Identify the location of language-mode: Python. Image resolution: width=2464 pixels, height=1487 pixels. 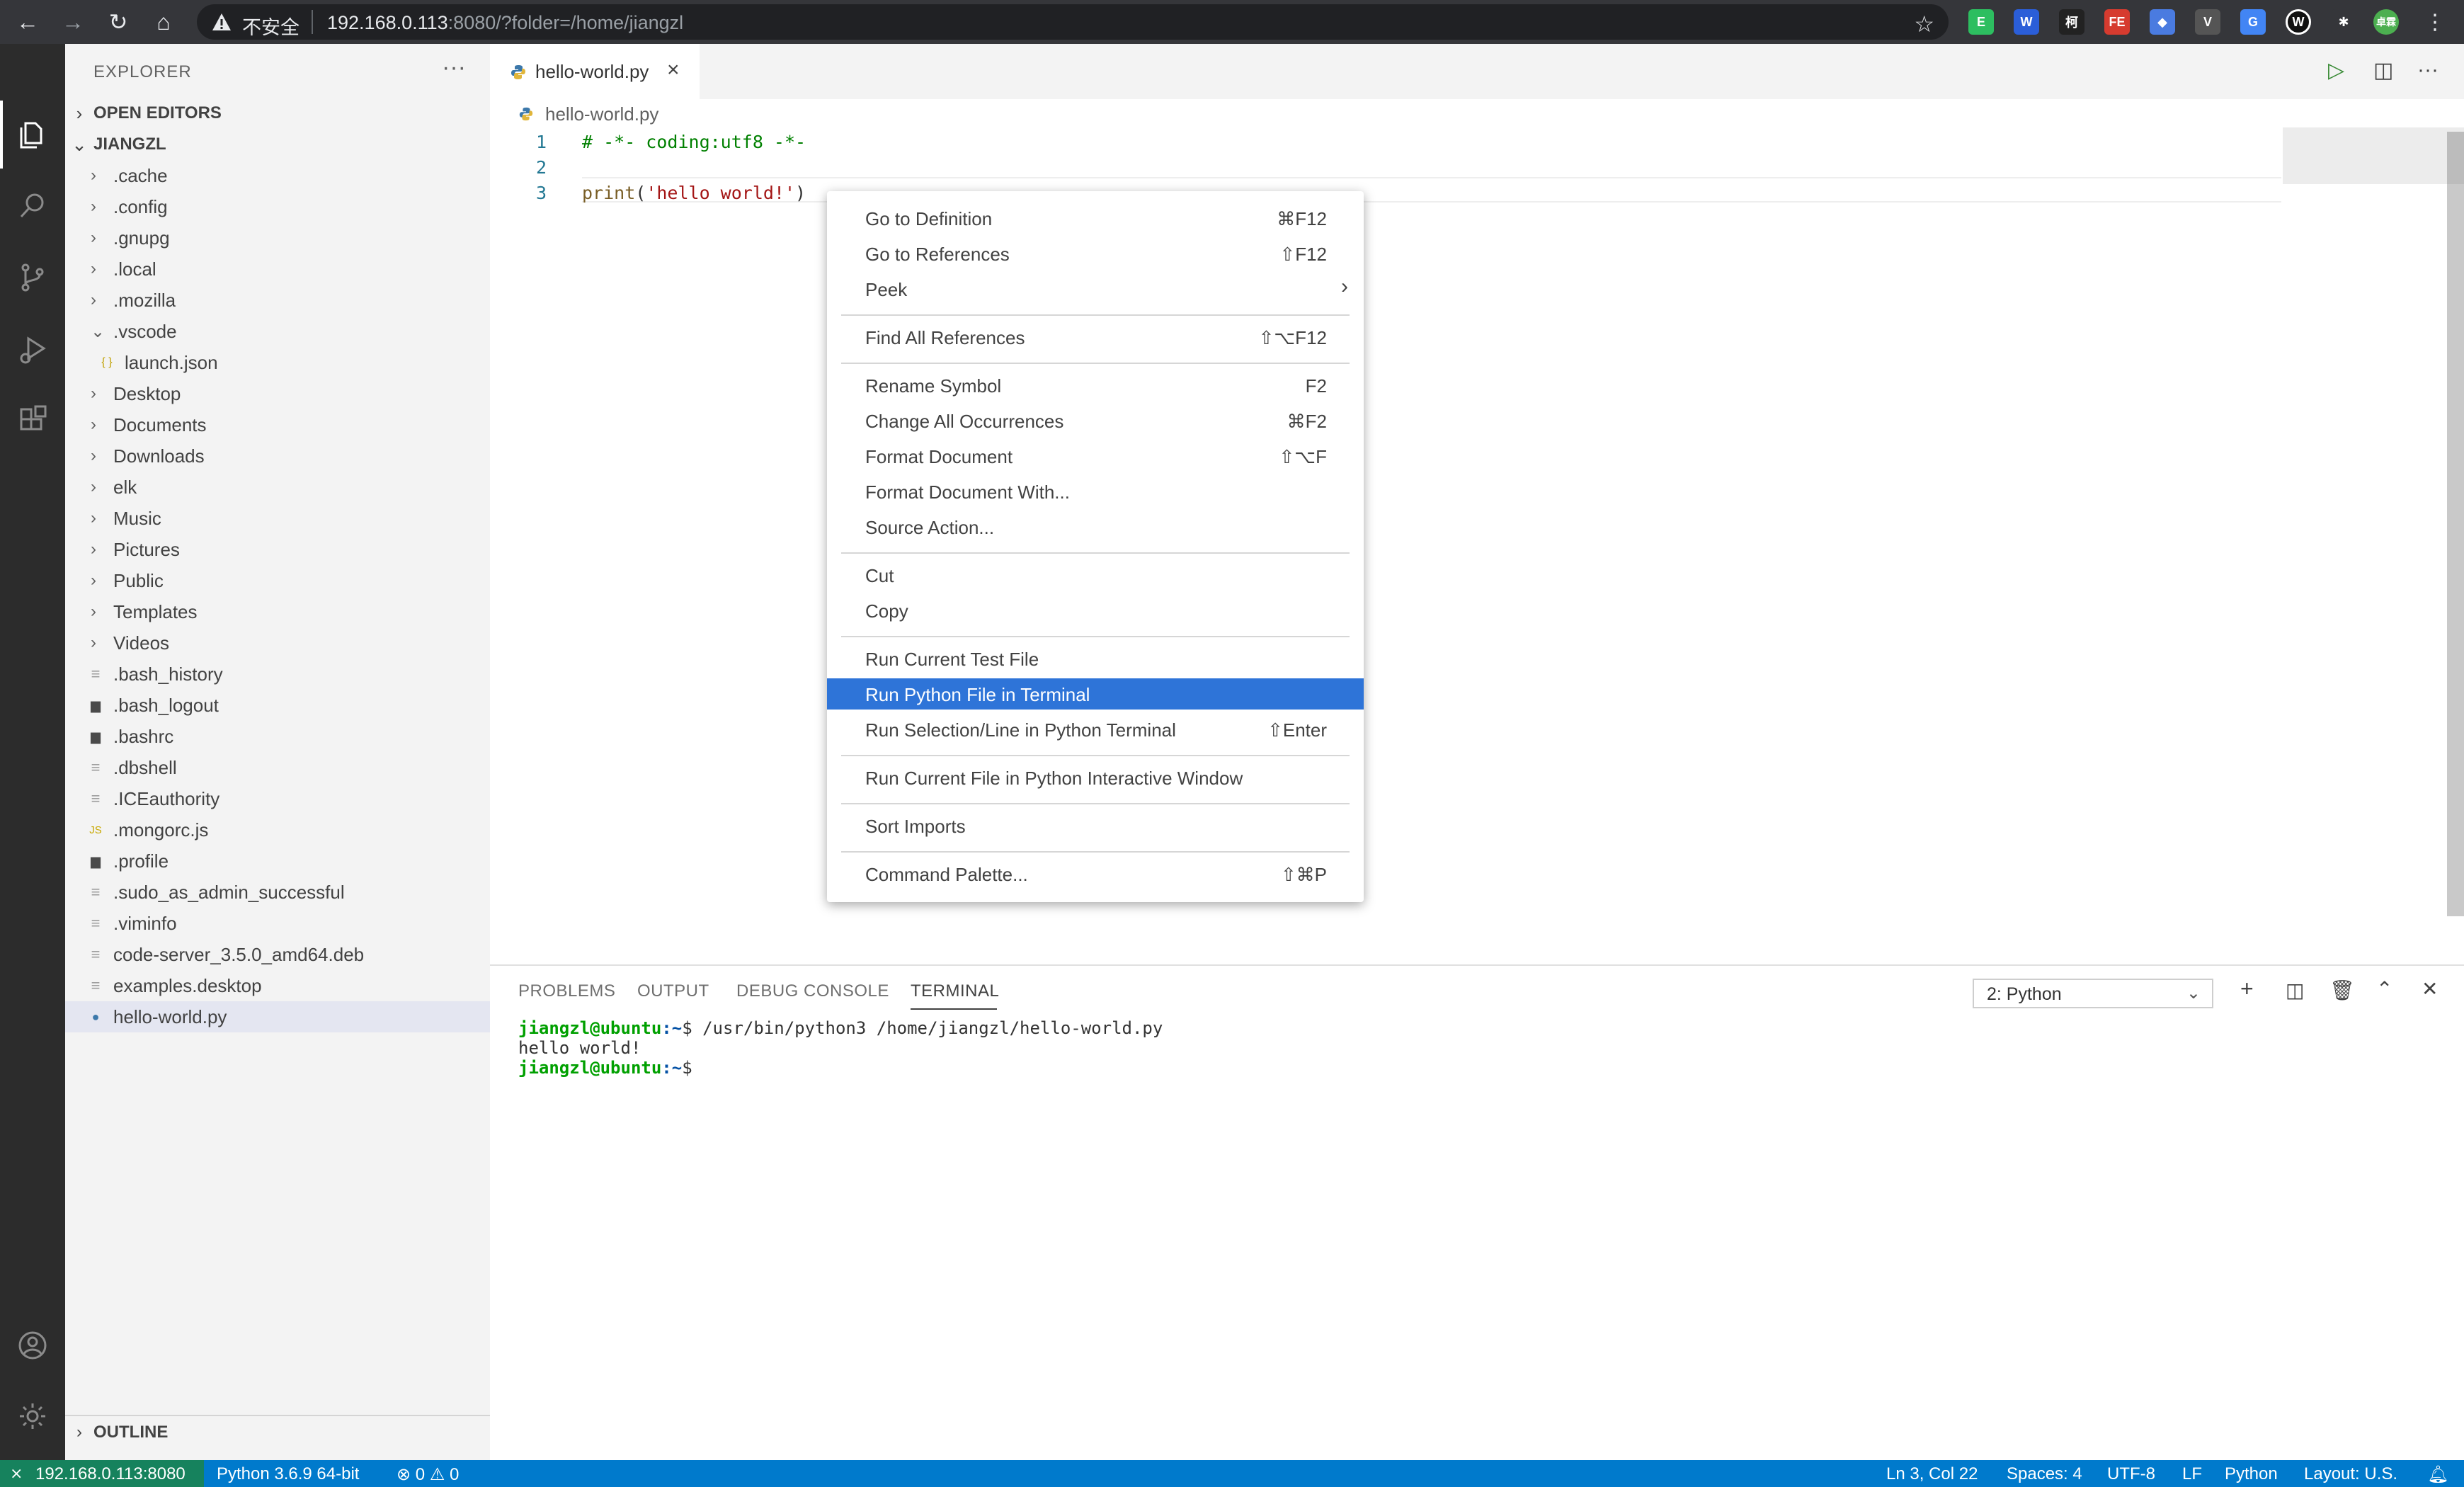
(2252, 1474).